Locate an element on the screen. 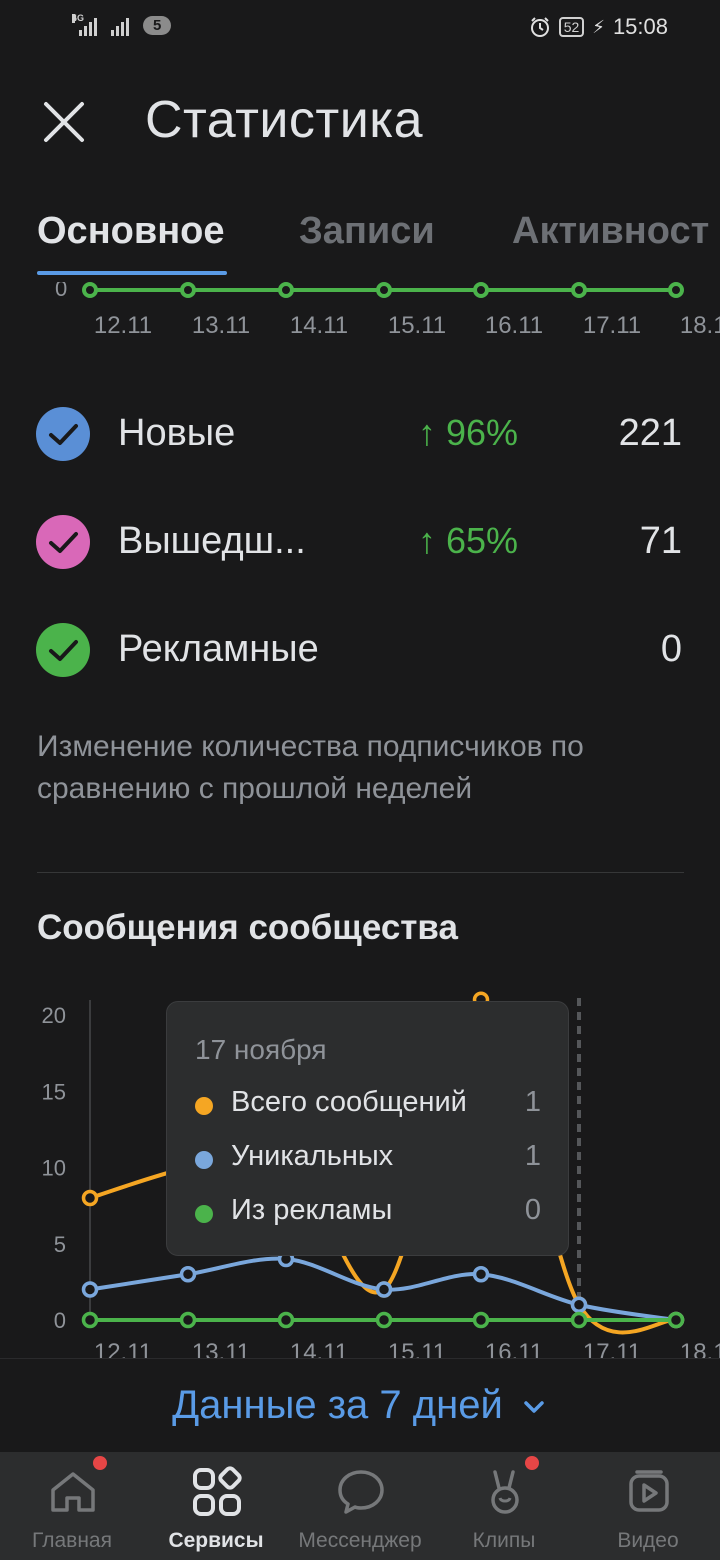 The image size is (720, 1560). status-left: 4G 5 is located at coordinates (122, 25).